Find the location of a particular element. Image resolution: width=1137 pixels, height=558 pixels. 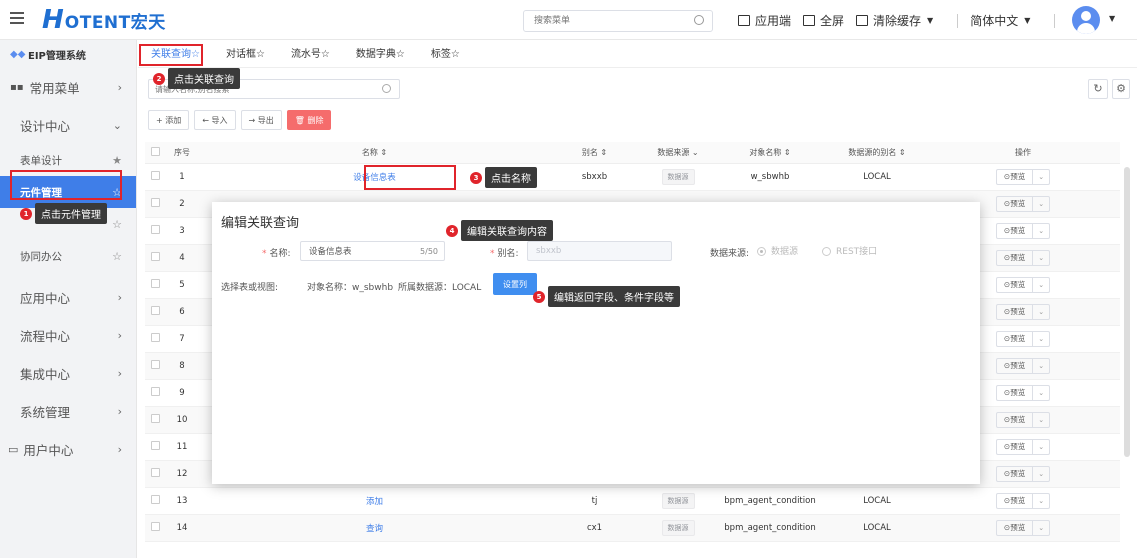

sidebar-item-system-mgmt: 系统管理 › is located at coordinates (68, 411).